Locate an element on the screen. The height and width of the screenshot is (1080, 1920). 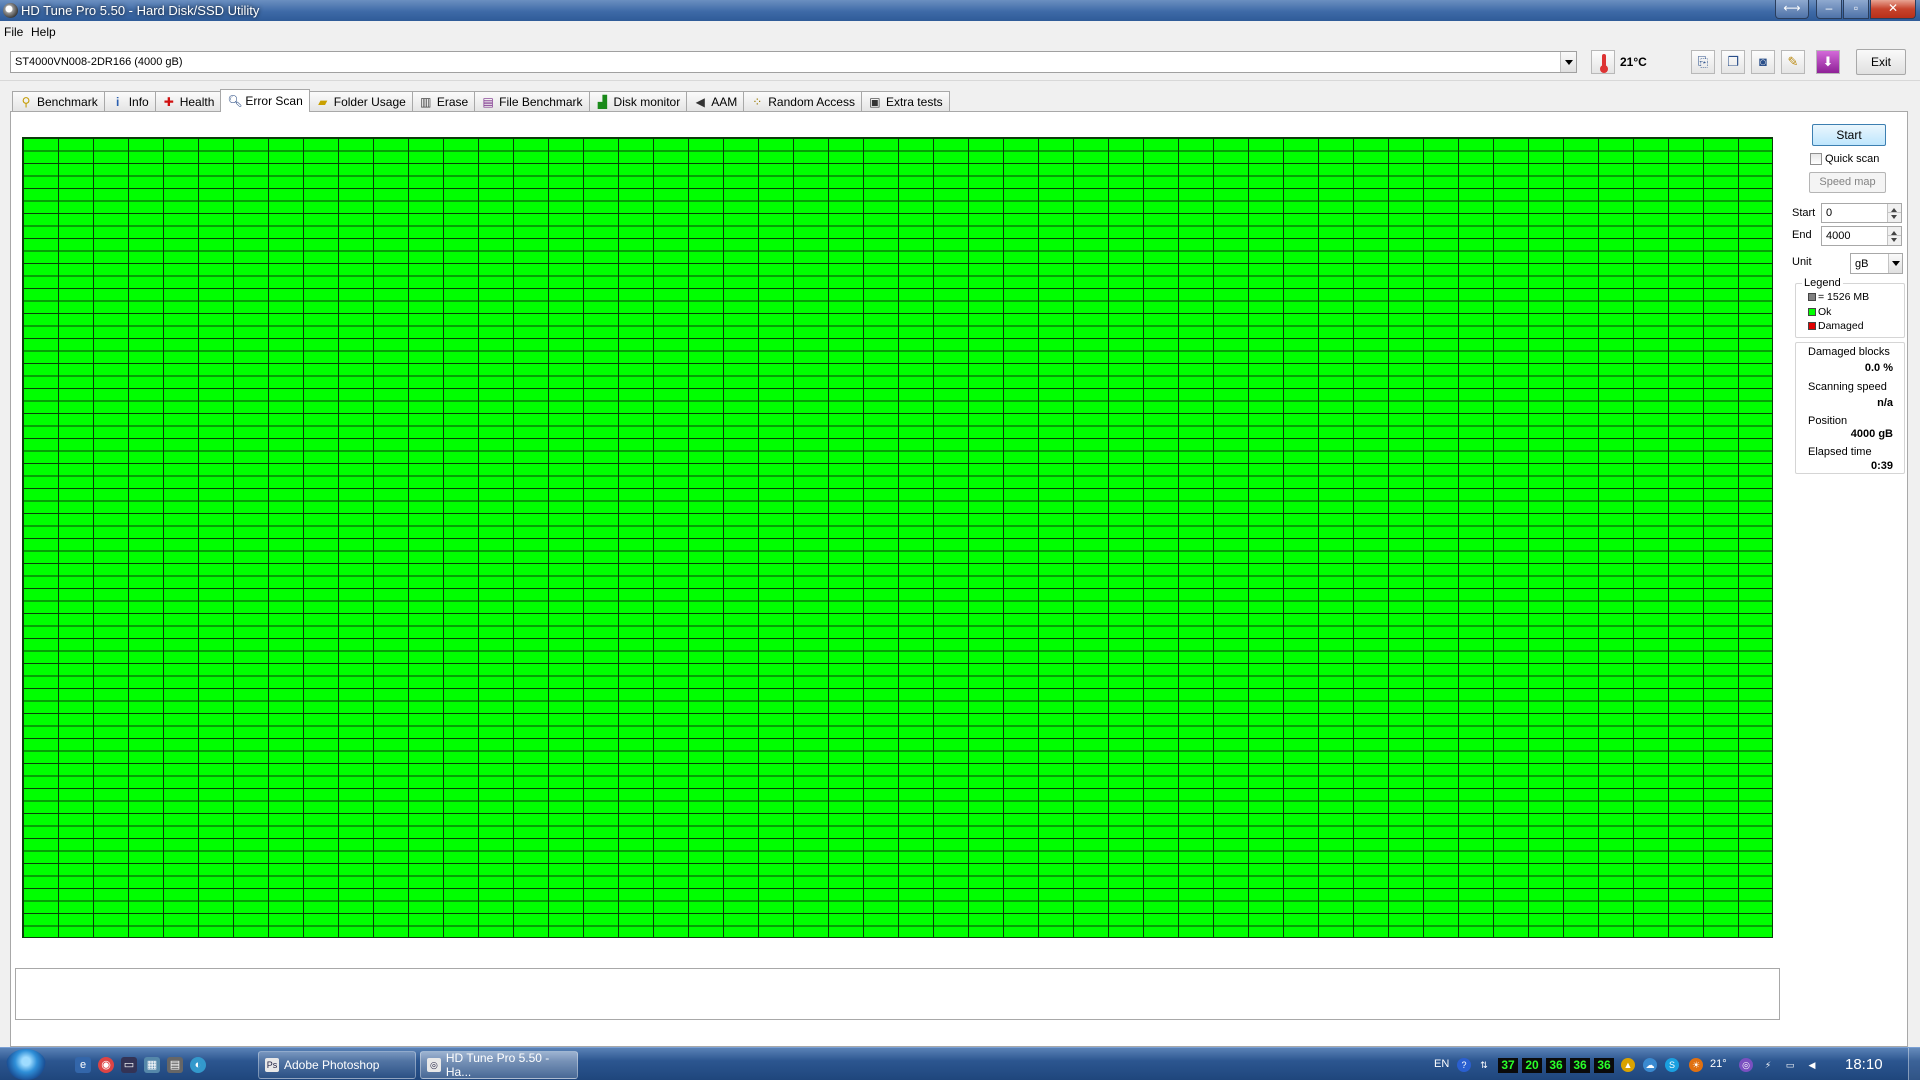
window-icon: ▦ is located at coordinates (152, 1065).